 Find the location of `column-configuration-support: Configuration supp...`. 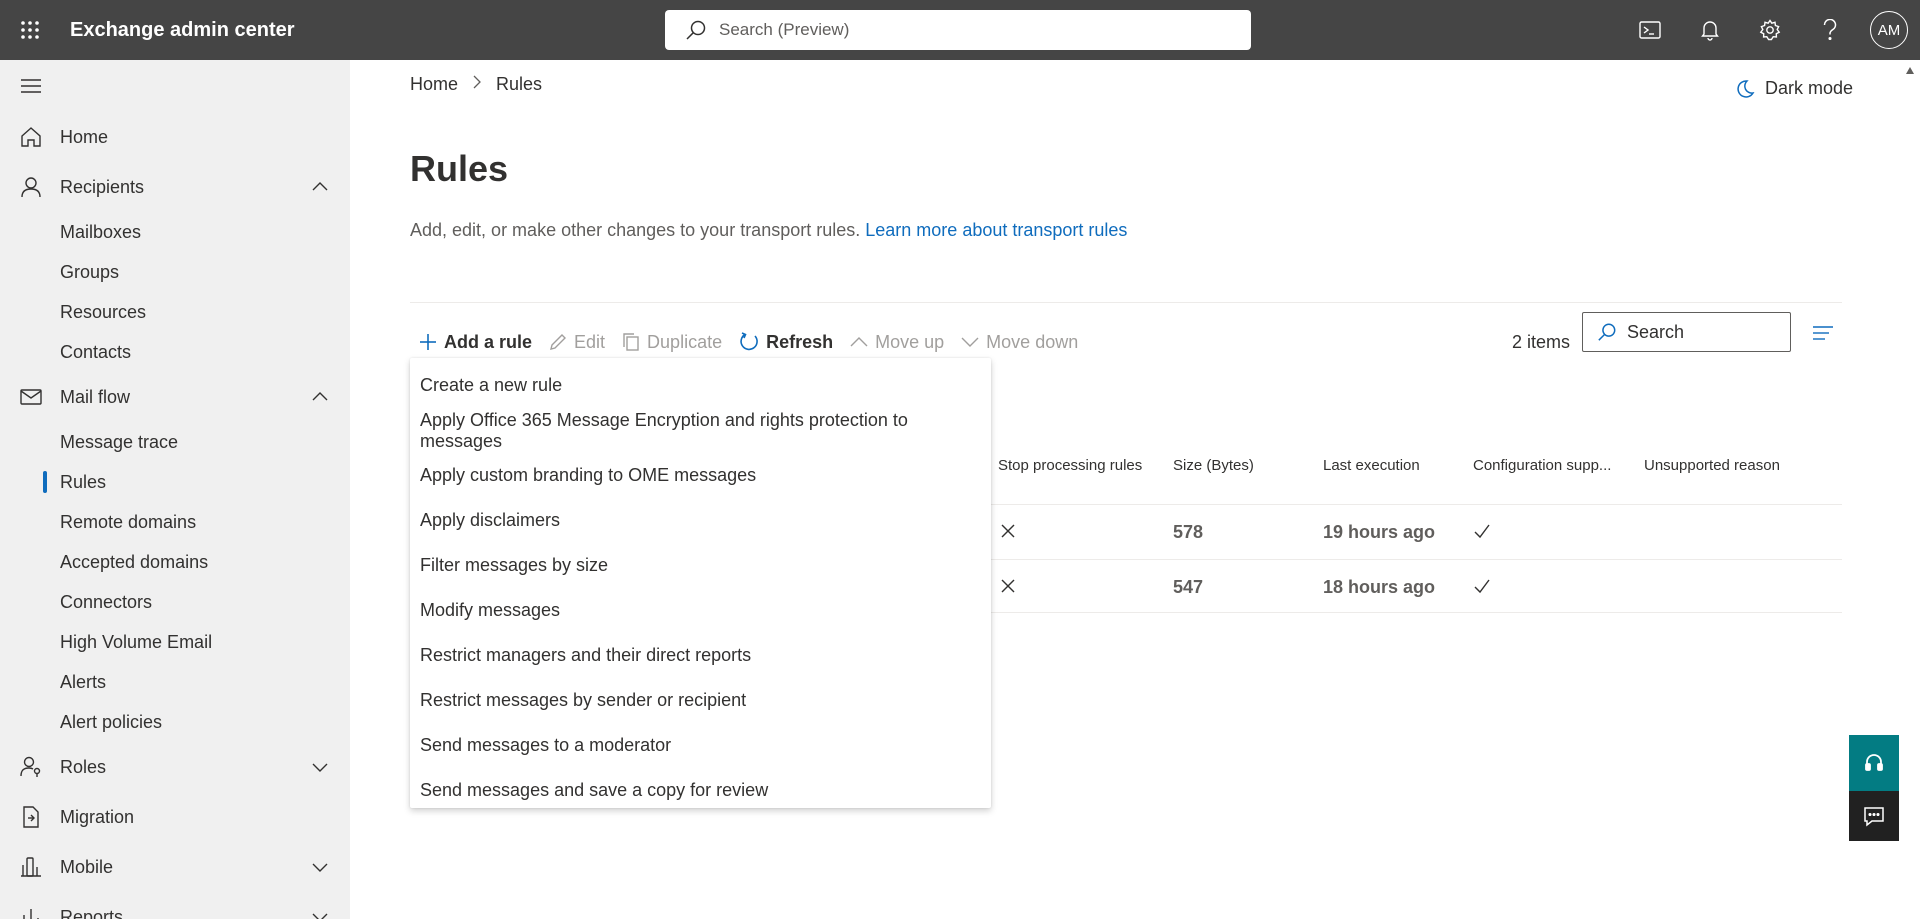

column-configuration-support: Configuration supp... is located at coordinates (1542, 466).